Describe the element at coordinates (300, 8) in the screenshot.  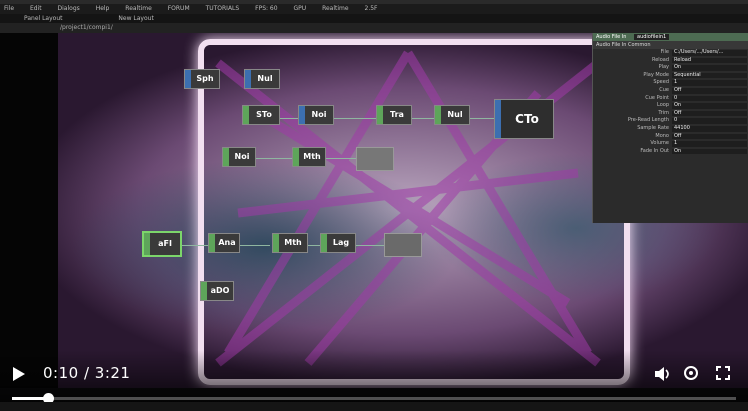
I see `gpu-readout: GPU` at that location.